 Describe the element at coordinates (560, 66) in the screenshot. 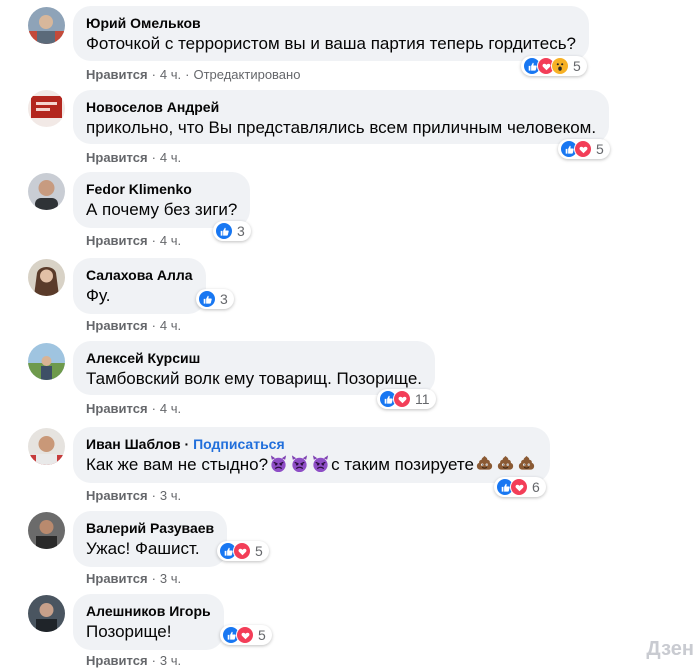

I see `wow-reaction-icon` at that location.